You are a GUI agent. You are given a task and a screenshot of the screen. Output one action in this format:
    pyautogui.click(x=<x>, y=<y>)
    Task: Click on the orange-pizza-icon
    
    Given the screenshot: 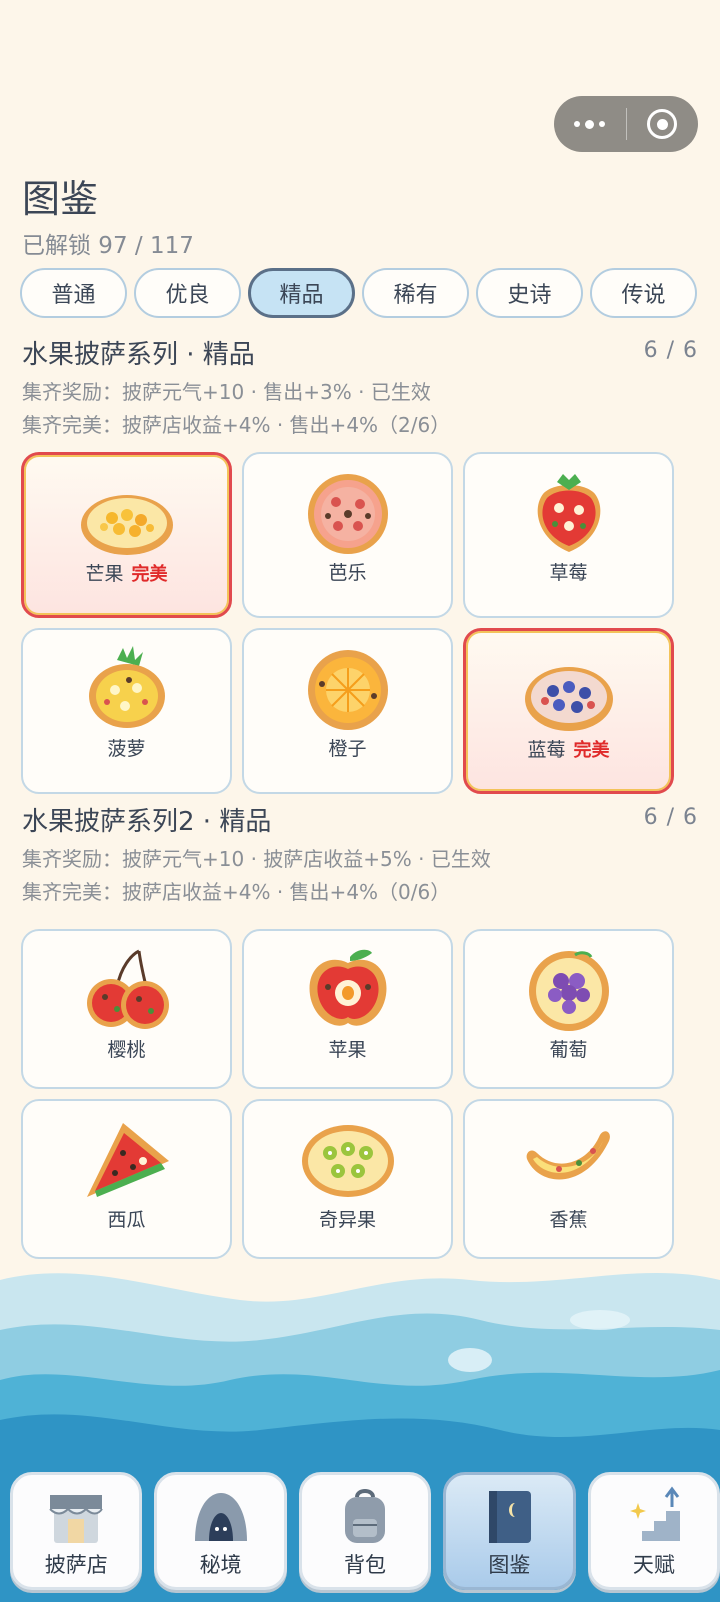 What is the action you would take?
    pyautogui.click(x=347, y=690)
    